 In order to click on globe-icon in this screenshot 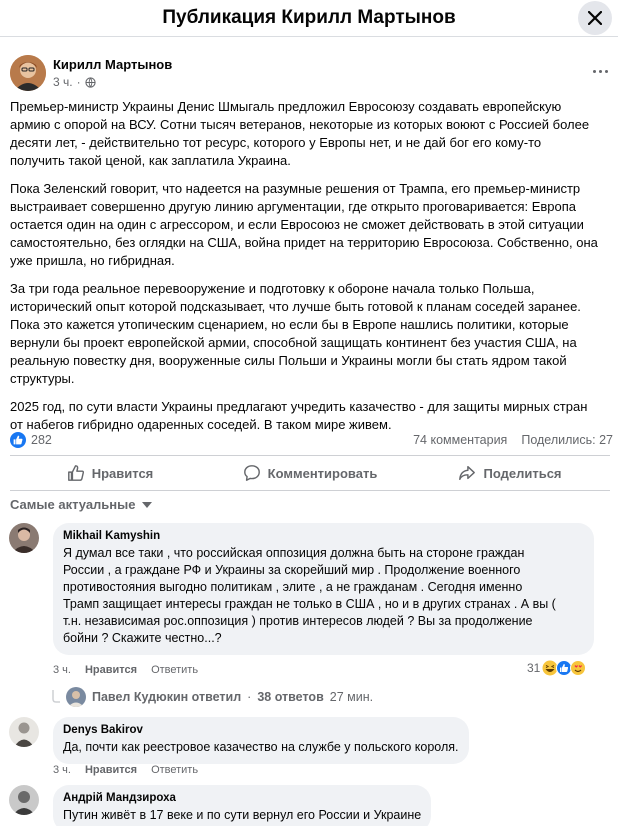, I will do `click(90, 82)`.